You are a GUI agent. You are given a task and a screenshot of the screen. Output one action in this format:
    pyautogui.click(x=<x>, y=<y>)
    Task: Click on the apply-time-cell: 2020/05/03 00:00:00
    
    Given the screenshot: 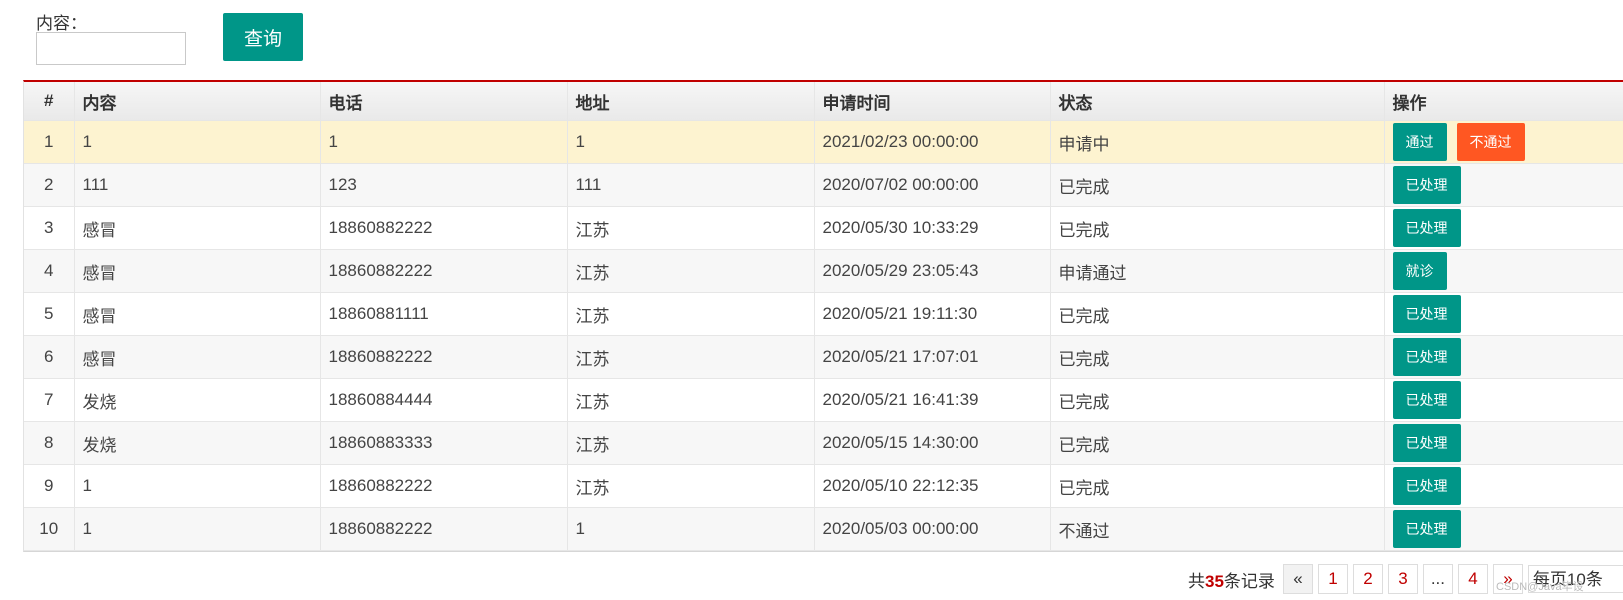 What is the action you would take?
    pyautogui.click(x=932, y=529)
    